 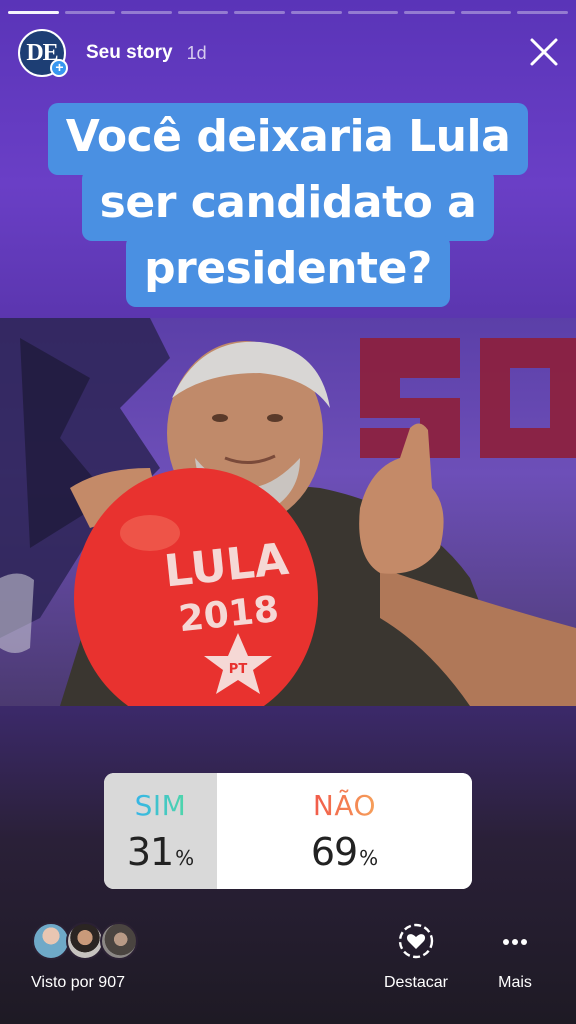 I want to click on seen-by-count: Visto por 907, so click(x=78, y=983).